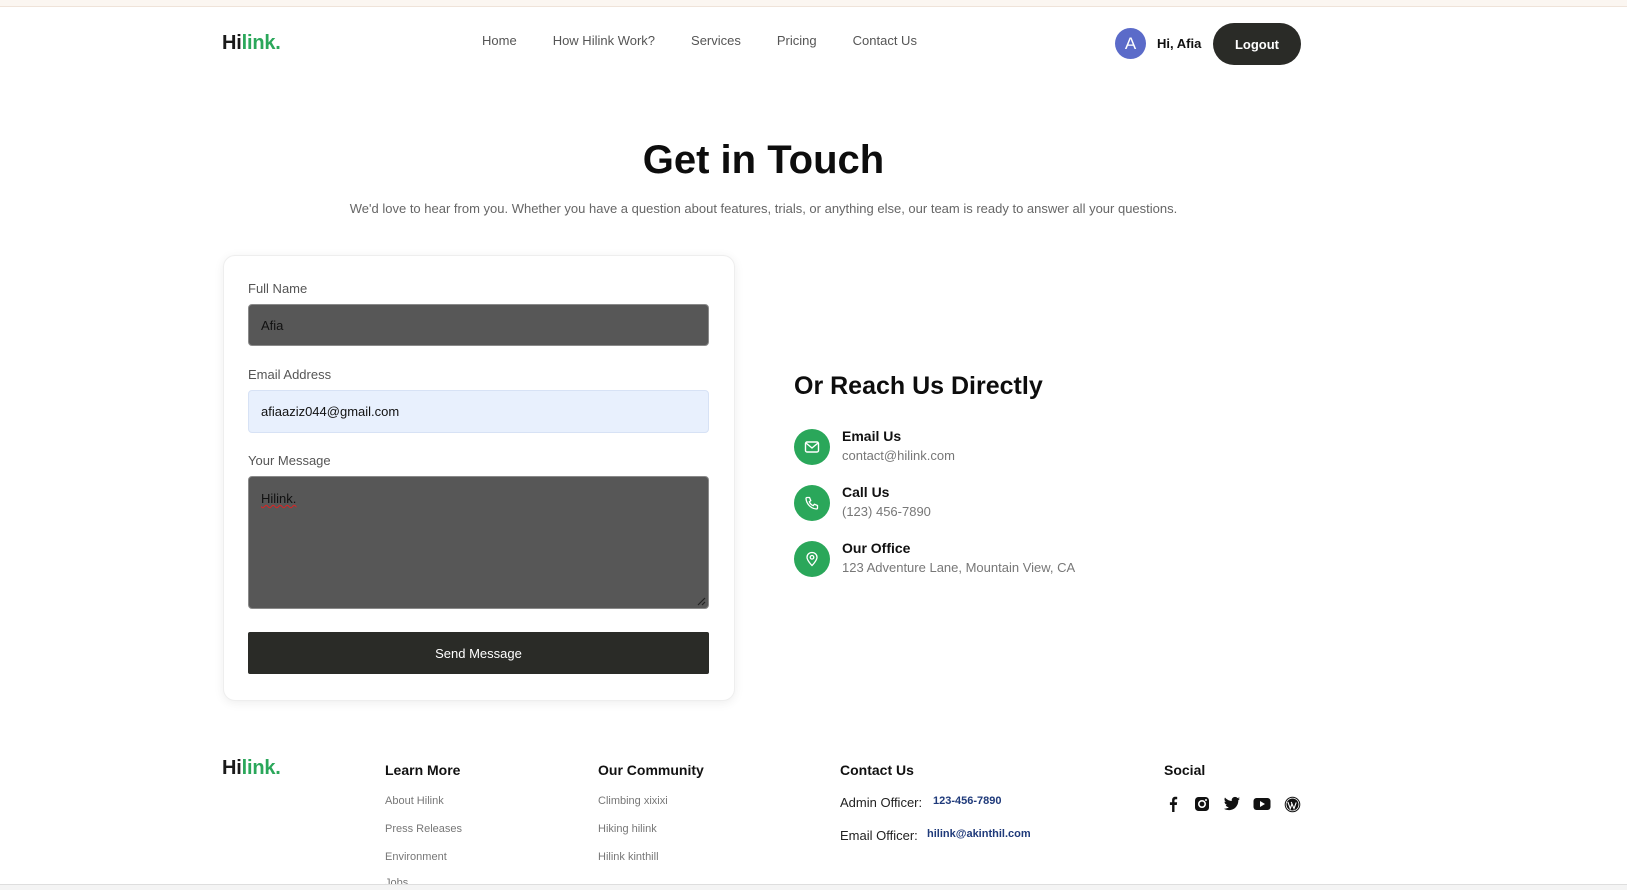 The width and height of the screenshot is (1627, 890). I want to click on location-pin-icon, so click(812, 559).